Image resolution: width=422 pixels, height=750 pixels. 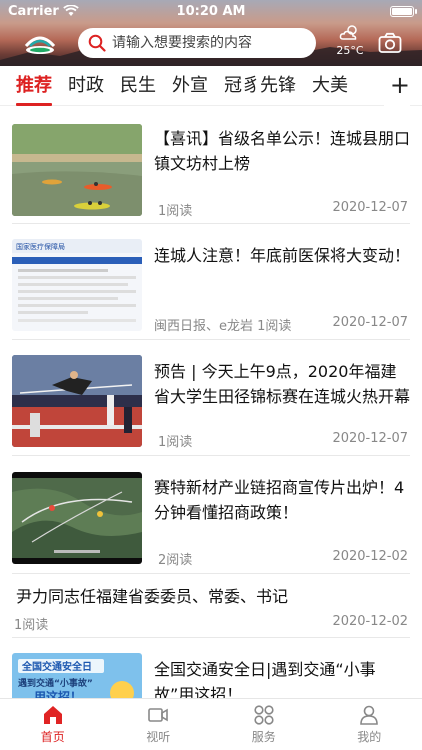 What do you see at coordinates (403, 11) in the screenshot?
I see `battery-icon` at bounding box center [403, 11].